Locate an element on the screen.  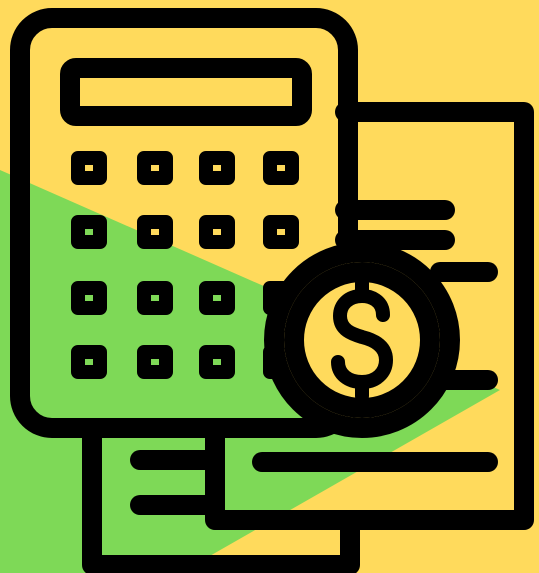
dollar-coin is located at coordinates (362, 340).